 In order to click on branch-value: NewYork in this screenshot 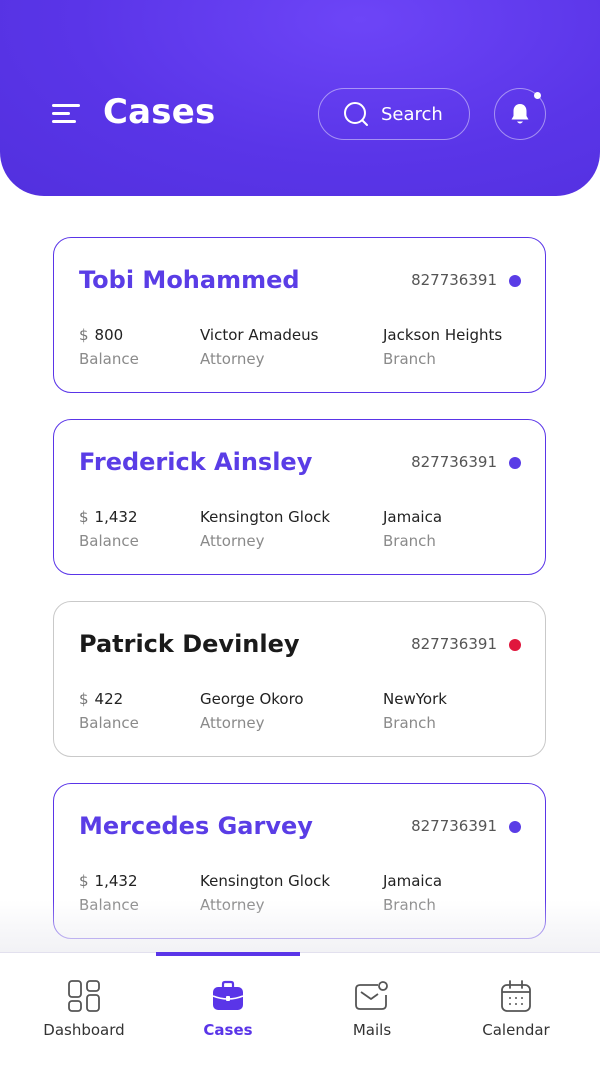, I will do `click(415, 699)`.